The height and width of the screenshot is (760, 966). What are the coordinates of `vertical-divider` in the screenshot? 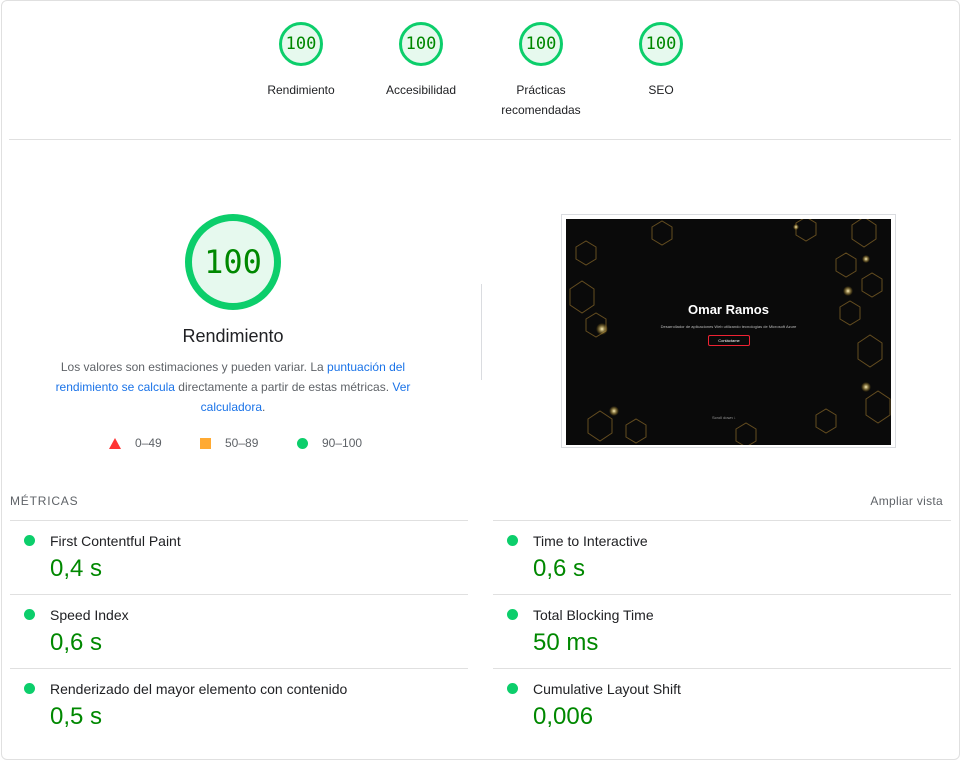 It's located at (481, 332).